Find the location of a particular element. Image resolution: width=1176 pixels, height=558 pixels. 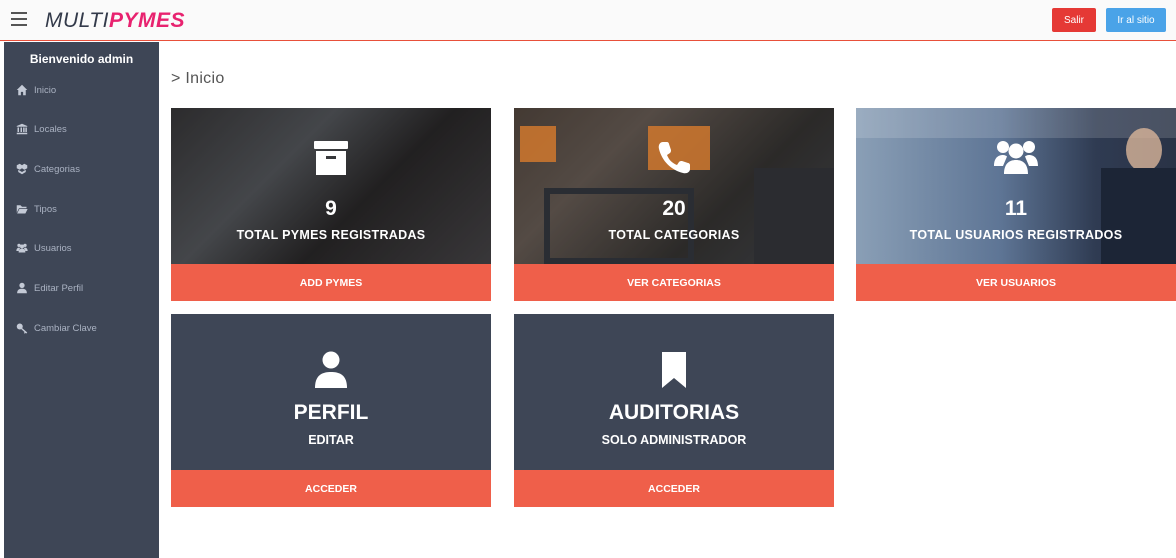

phone-icon is located at coordinates (674, 158).